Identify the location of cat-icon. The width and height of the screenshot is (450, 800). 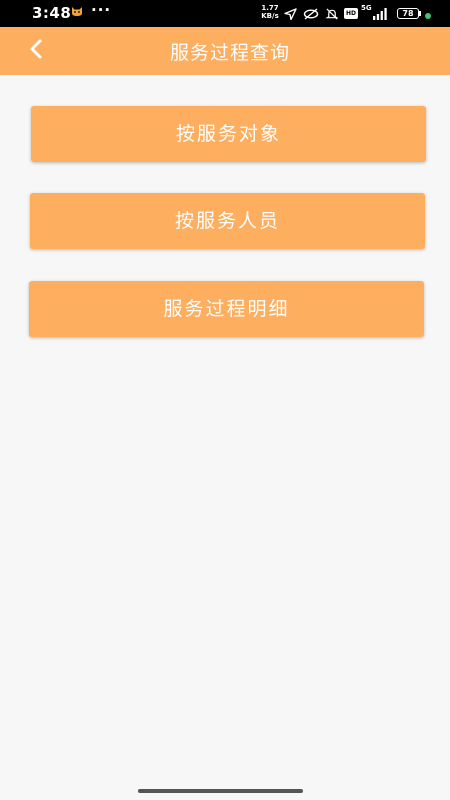
(77, 12).